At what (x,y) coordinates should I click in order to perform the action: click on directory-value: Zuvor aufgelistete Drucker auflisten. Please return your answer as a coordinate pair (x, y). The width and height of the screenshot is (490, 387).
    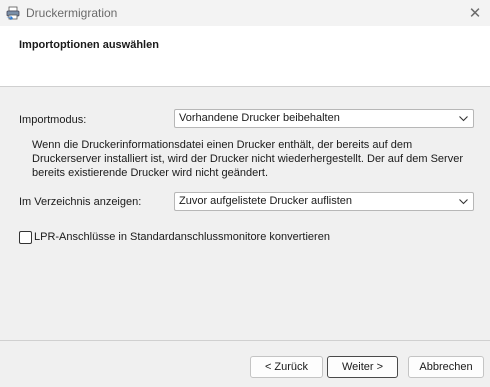
    Looking at the image, I should click on (266, 201).